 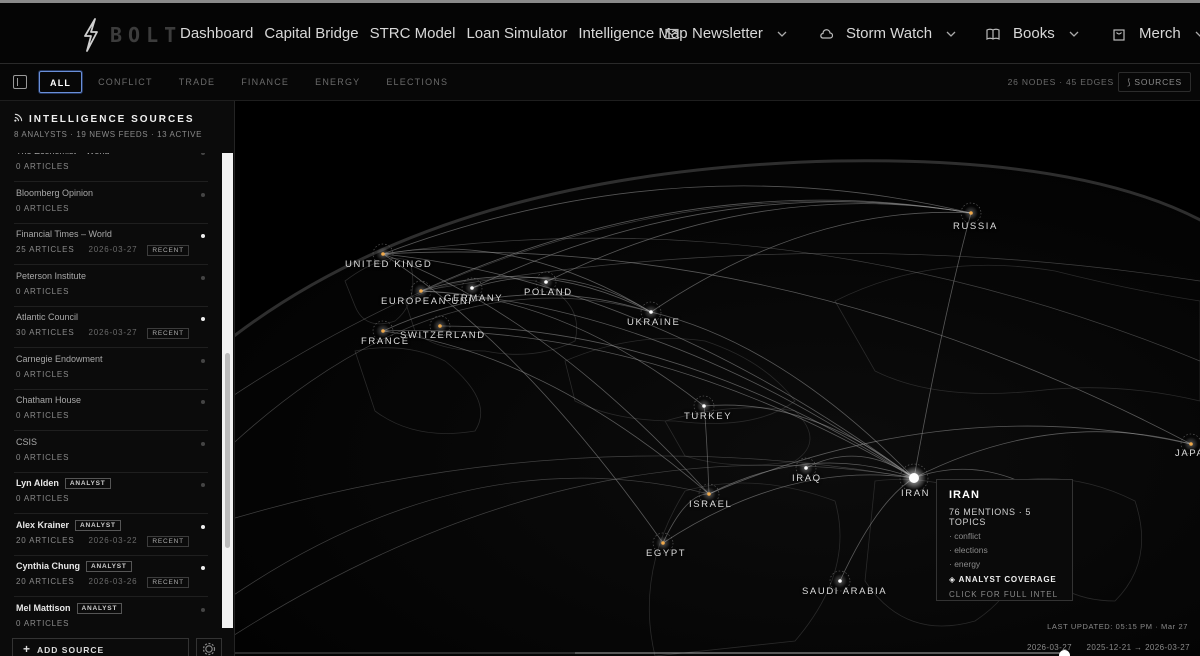 I want to click on filter-all: ALL, so click(x=61, y=82).